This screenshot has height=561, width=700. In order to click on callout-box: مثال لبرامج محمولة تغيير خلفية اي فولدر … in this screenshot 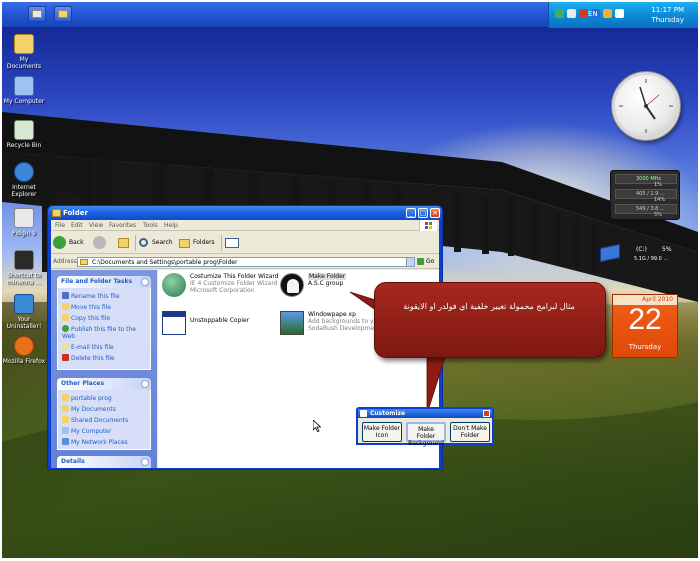, I will do `click(490, 320)`.